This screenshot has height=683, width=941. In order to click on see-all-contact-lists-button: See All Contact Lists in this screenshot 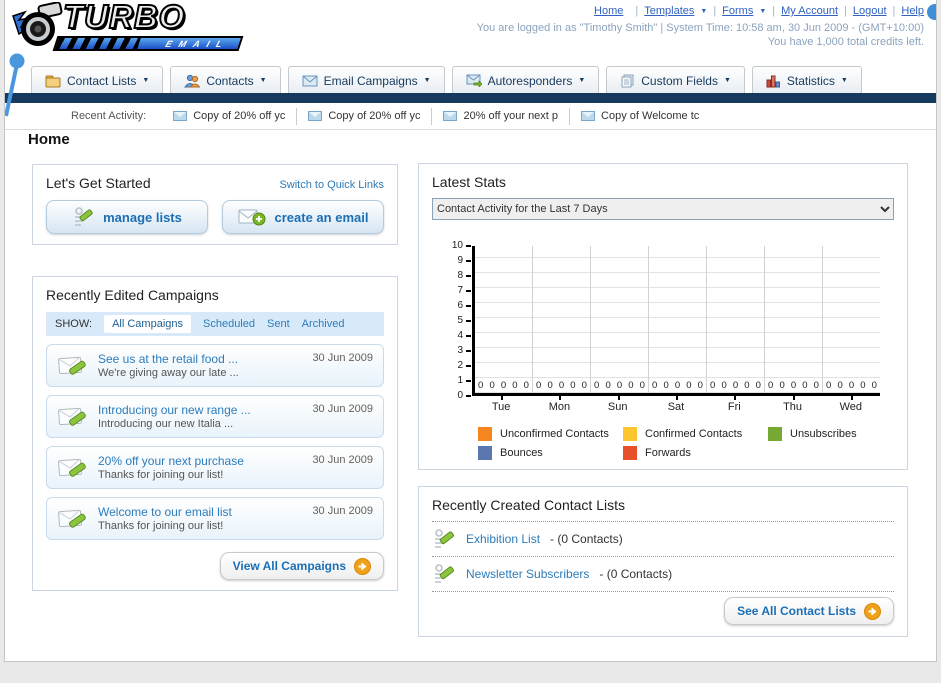, I will do `click(809, 611)`.